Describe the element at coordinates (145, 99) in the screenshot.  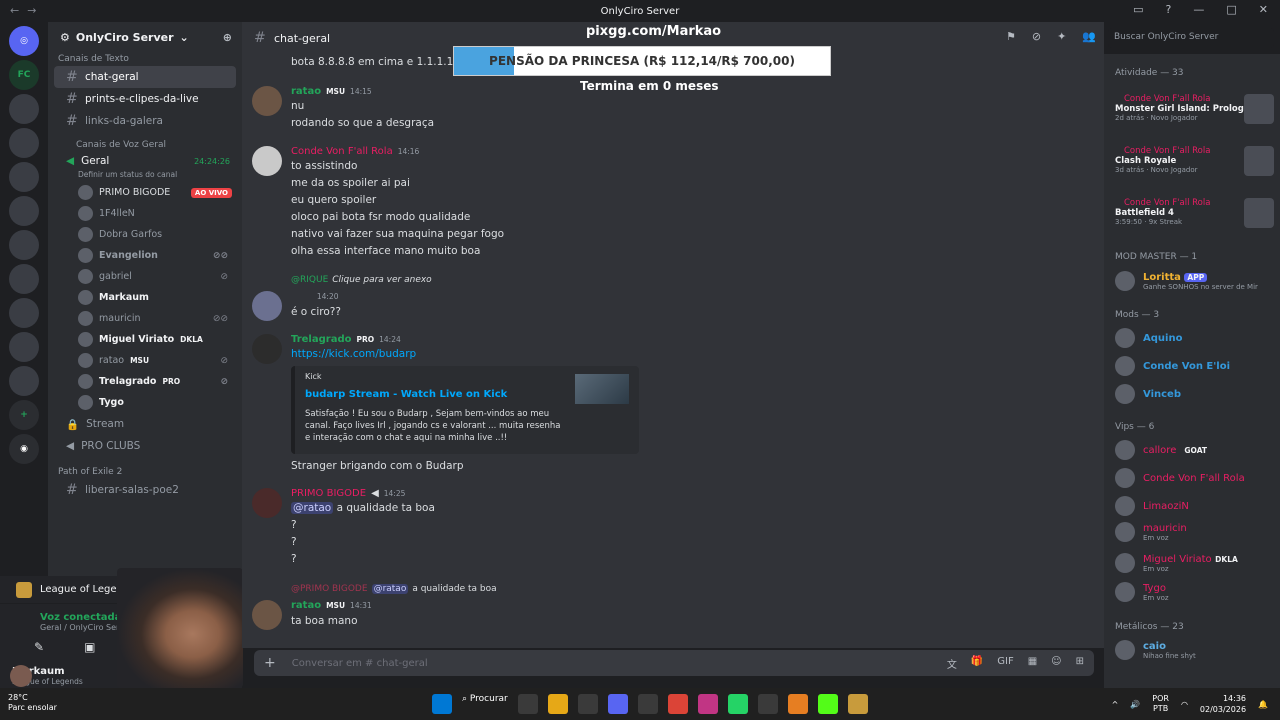
I see `channel-prints: # prints-e-clipes-da-live` at that location.